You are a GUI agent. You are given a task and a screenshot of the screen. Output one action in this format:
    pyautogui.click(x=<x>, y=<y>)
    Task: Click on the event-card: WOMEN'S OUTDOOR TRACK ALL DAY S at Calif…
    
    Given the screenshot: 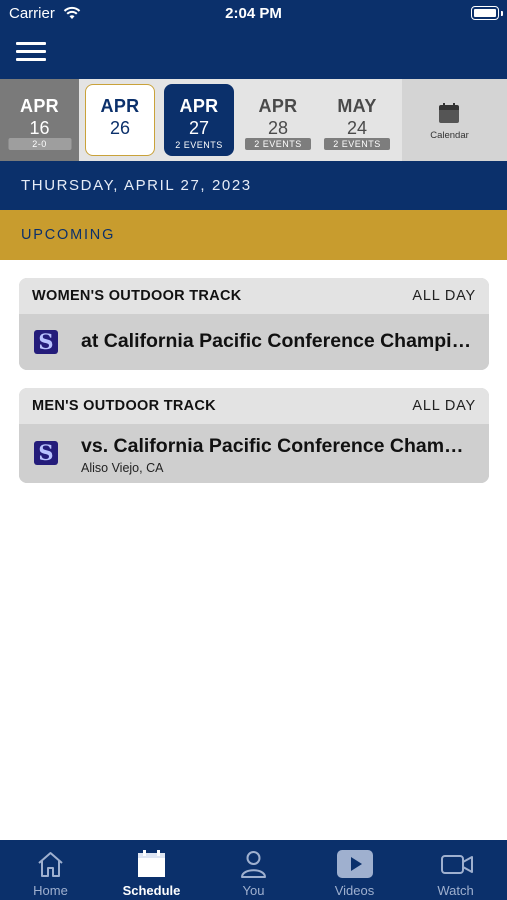 What is the action you would take?
    pyautogui.click(x=254, y=324)
    